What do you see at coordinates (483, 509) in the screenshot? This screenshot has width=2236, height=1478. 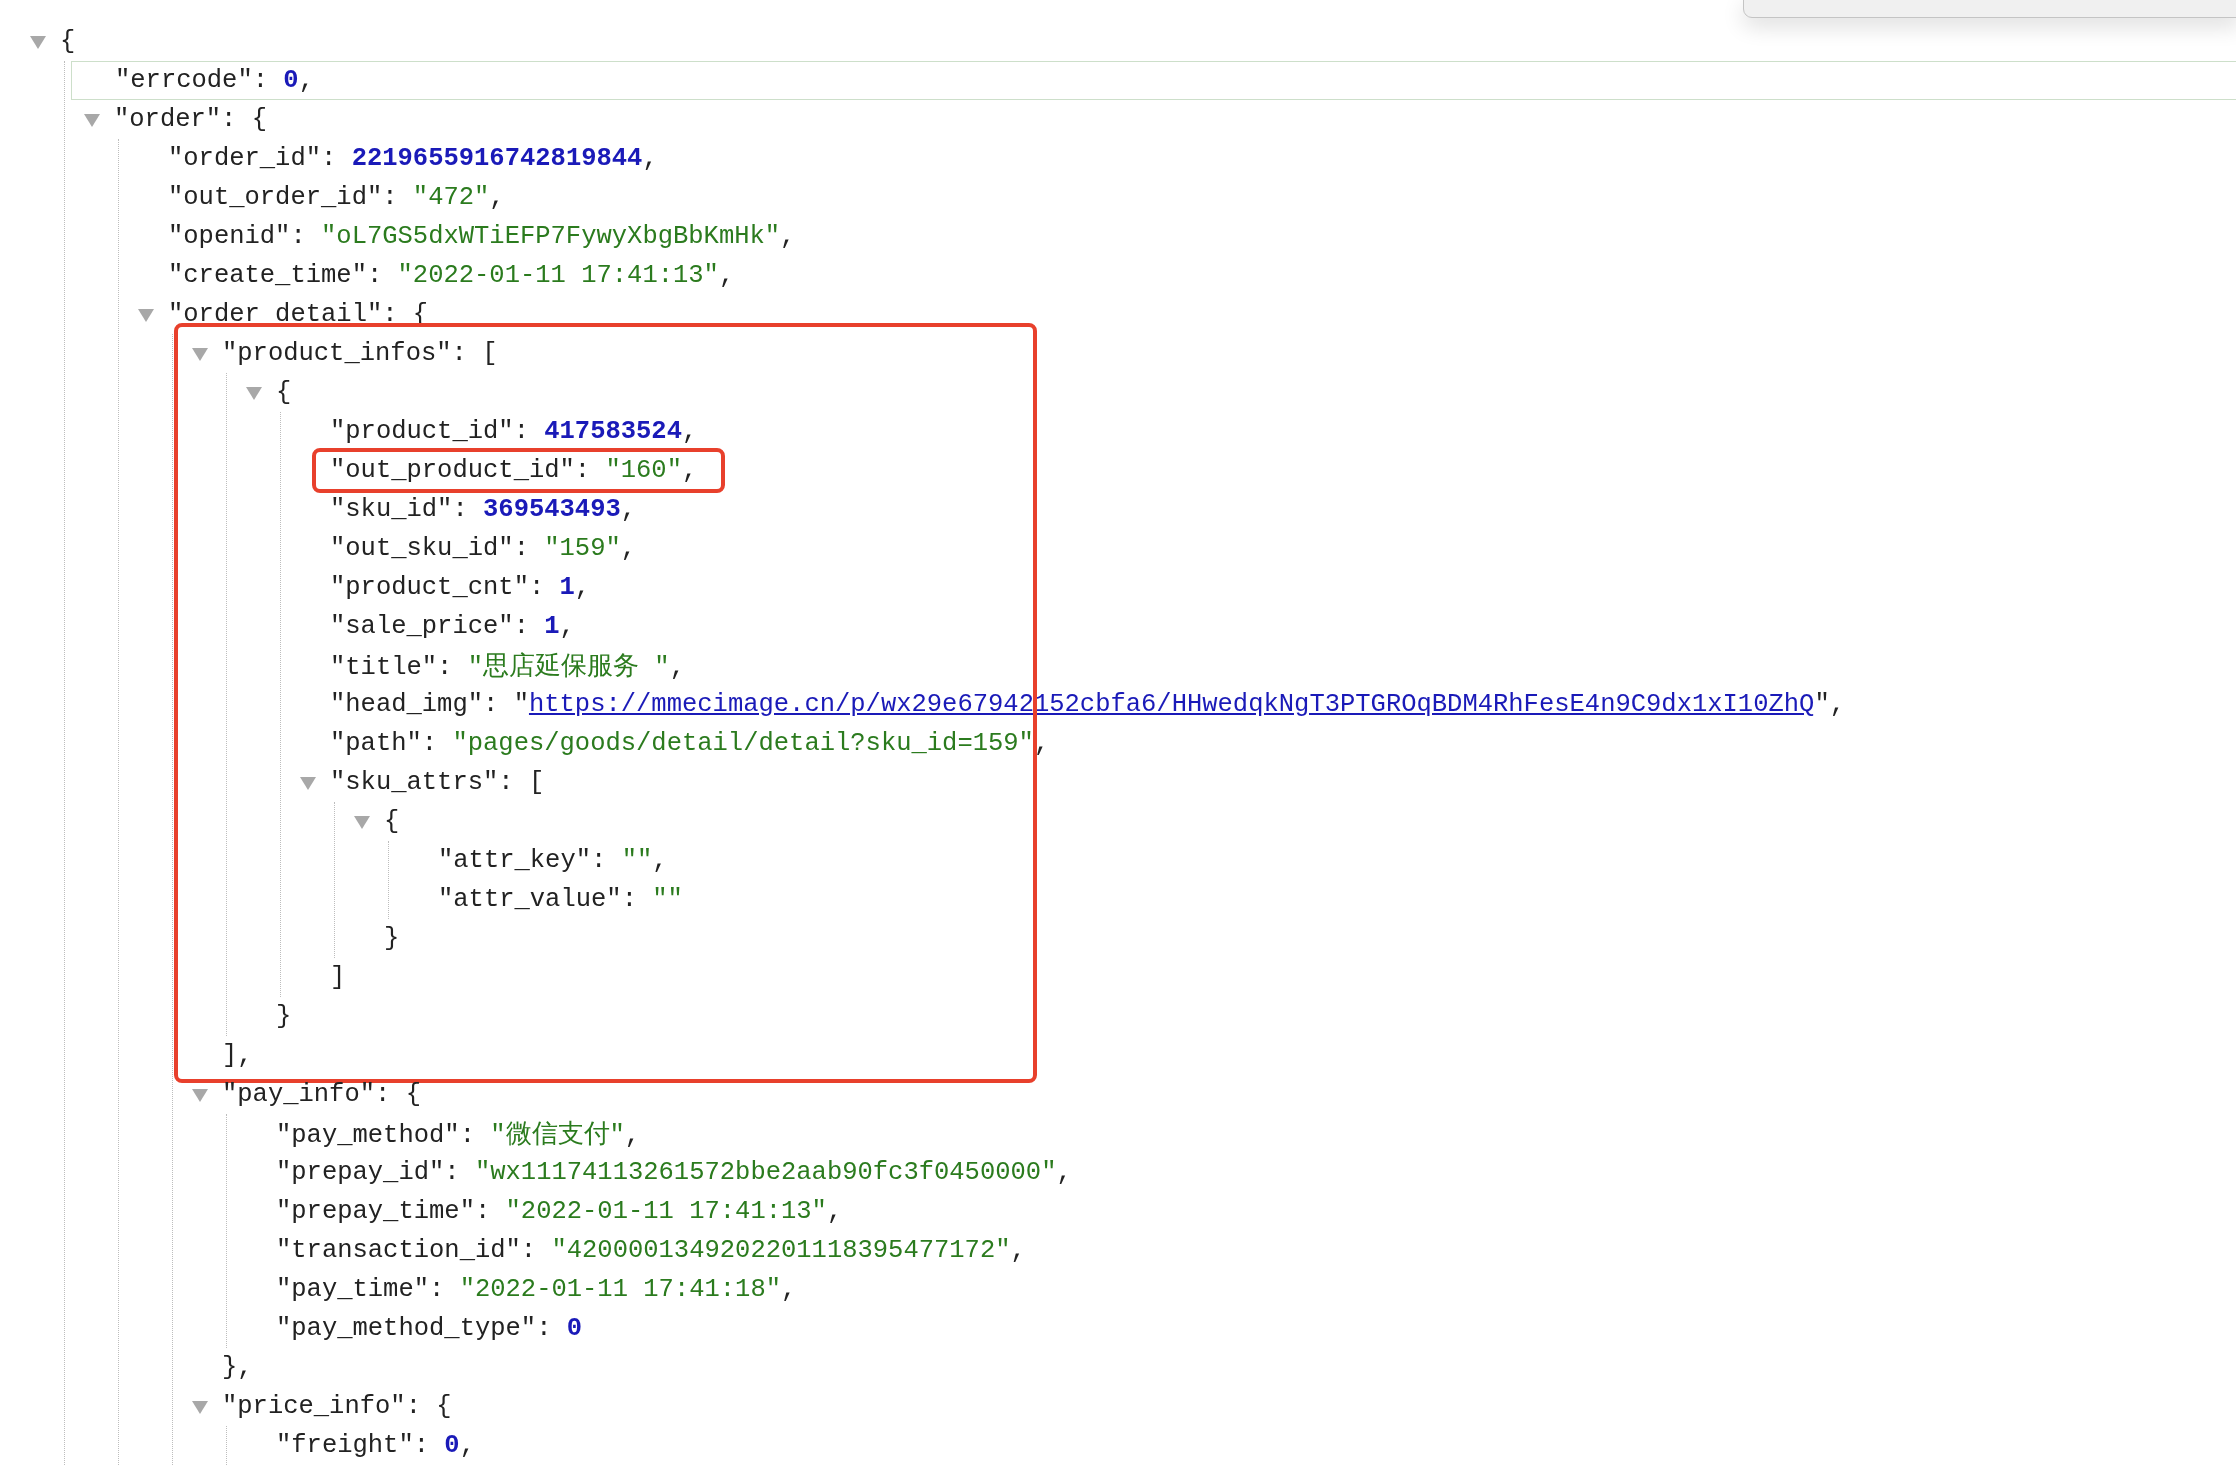 I see `json-line: "sku_id": 369543493,` at bounding box center [483, 509].